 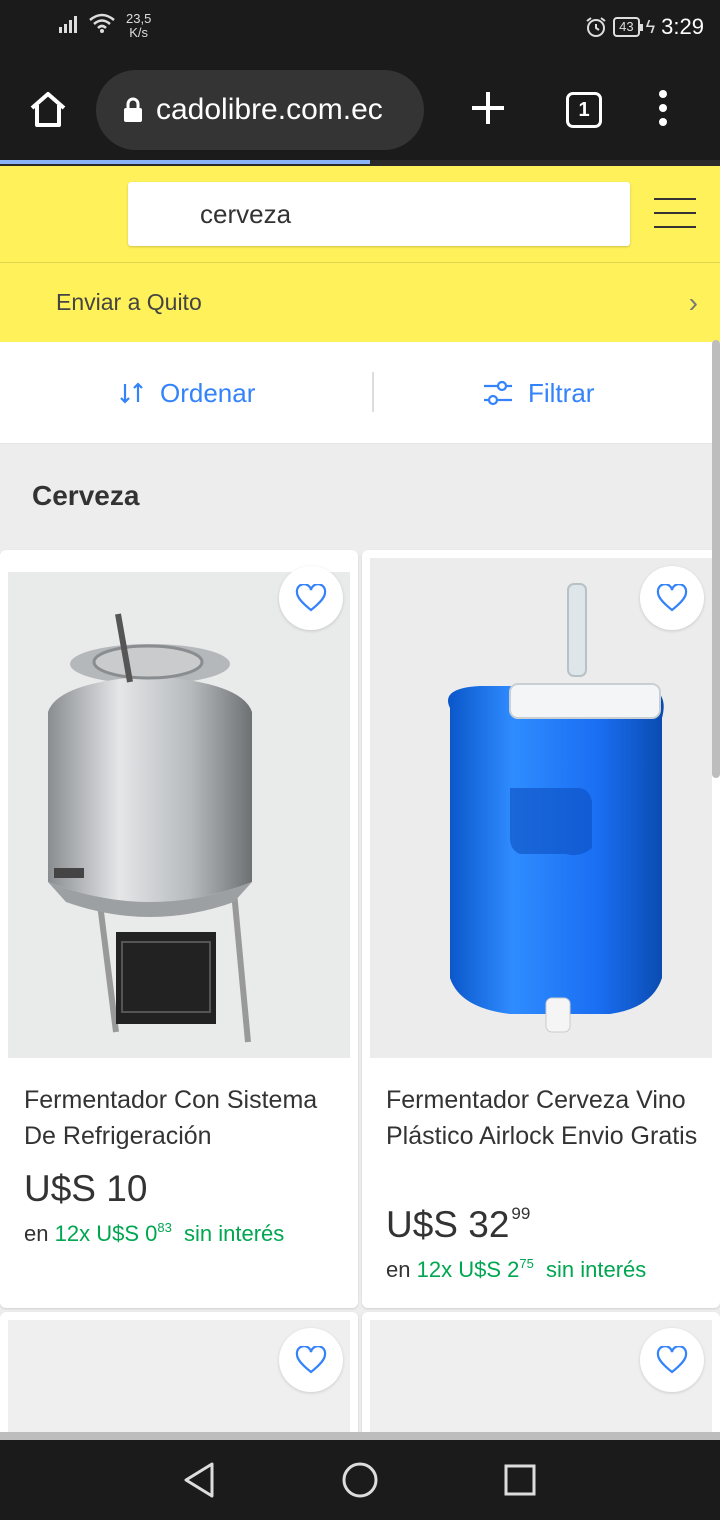 I want to click on home-icon, so click(x=48, y=110).